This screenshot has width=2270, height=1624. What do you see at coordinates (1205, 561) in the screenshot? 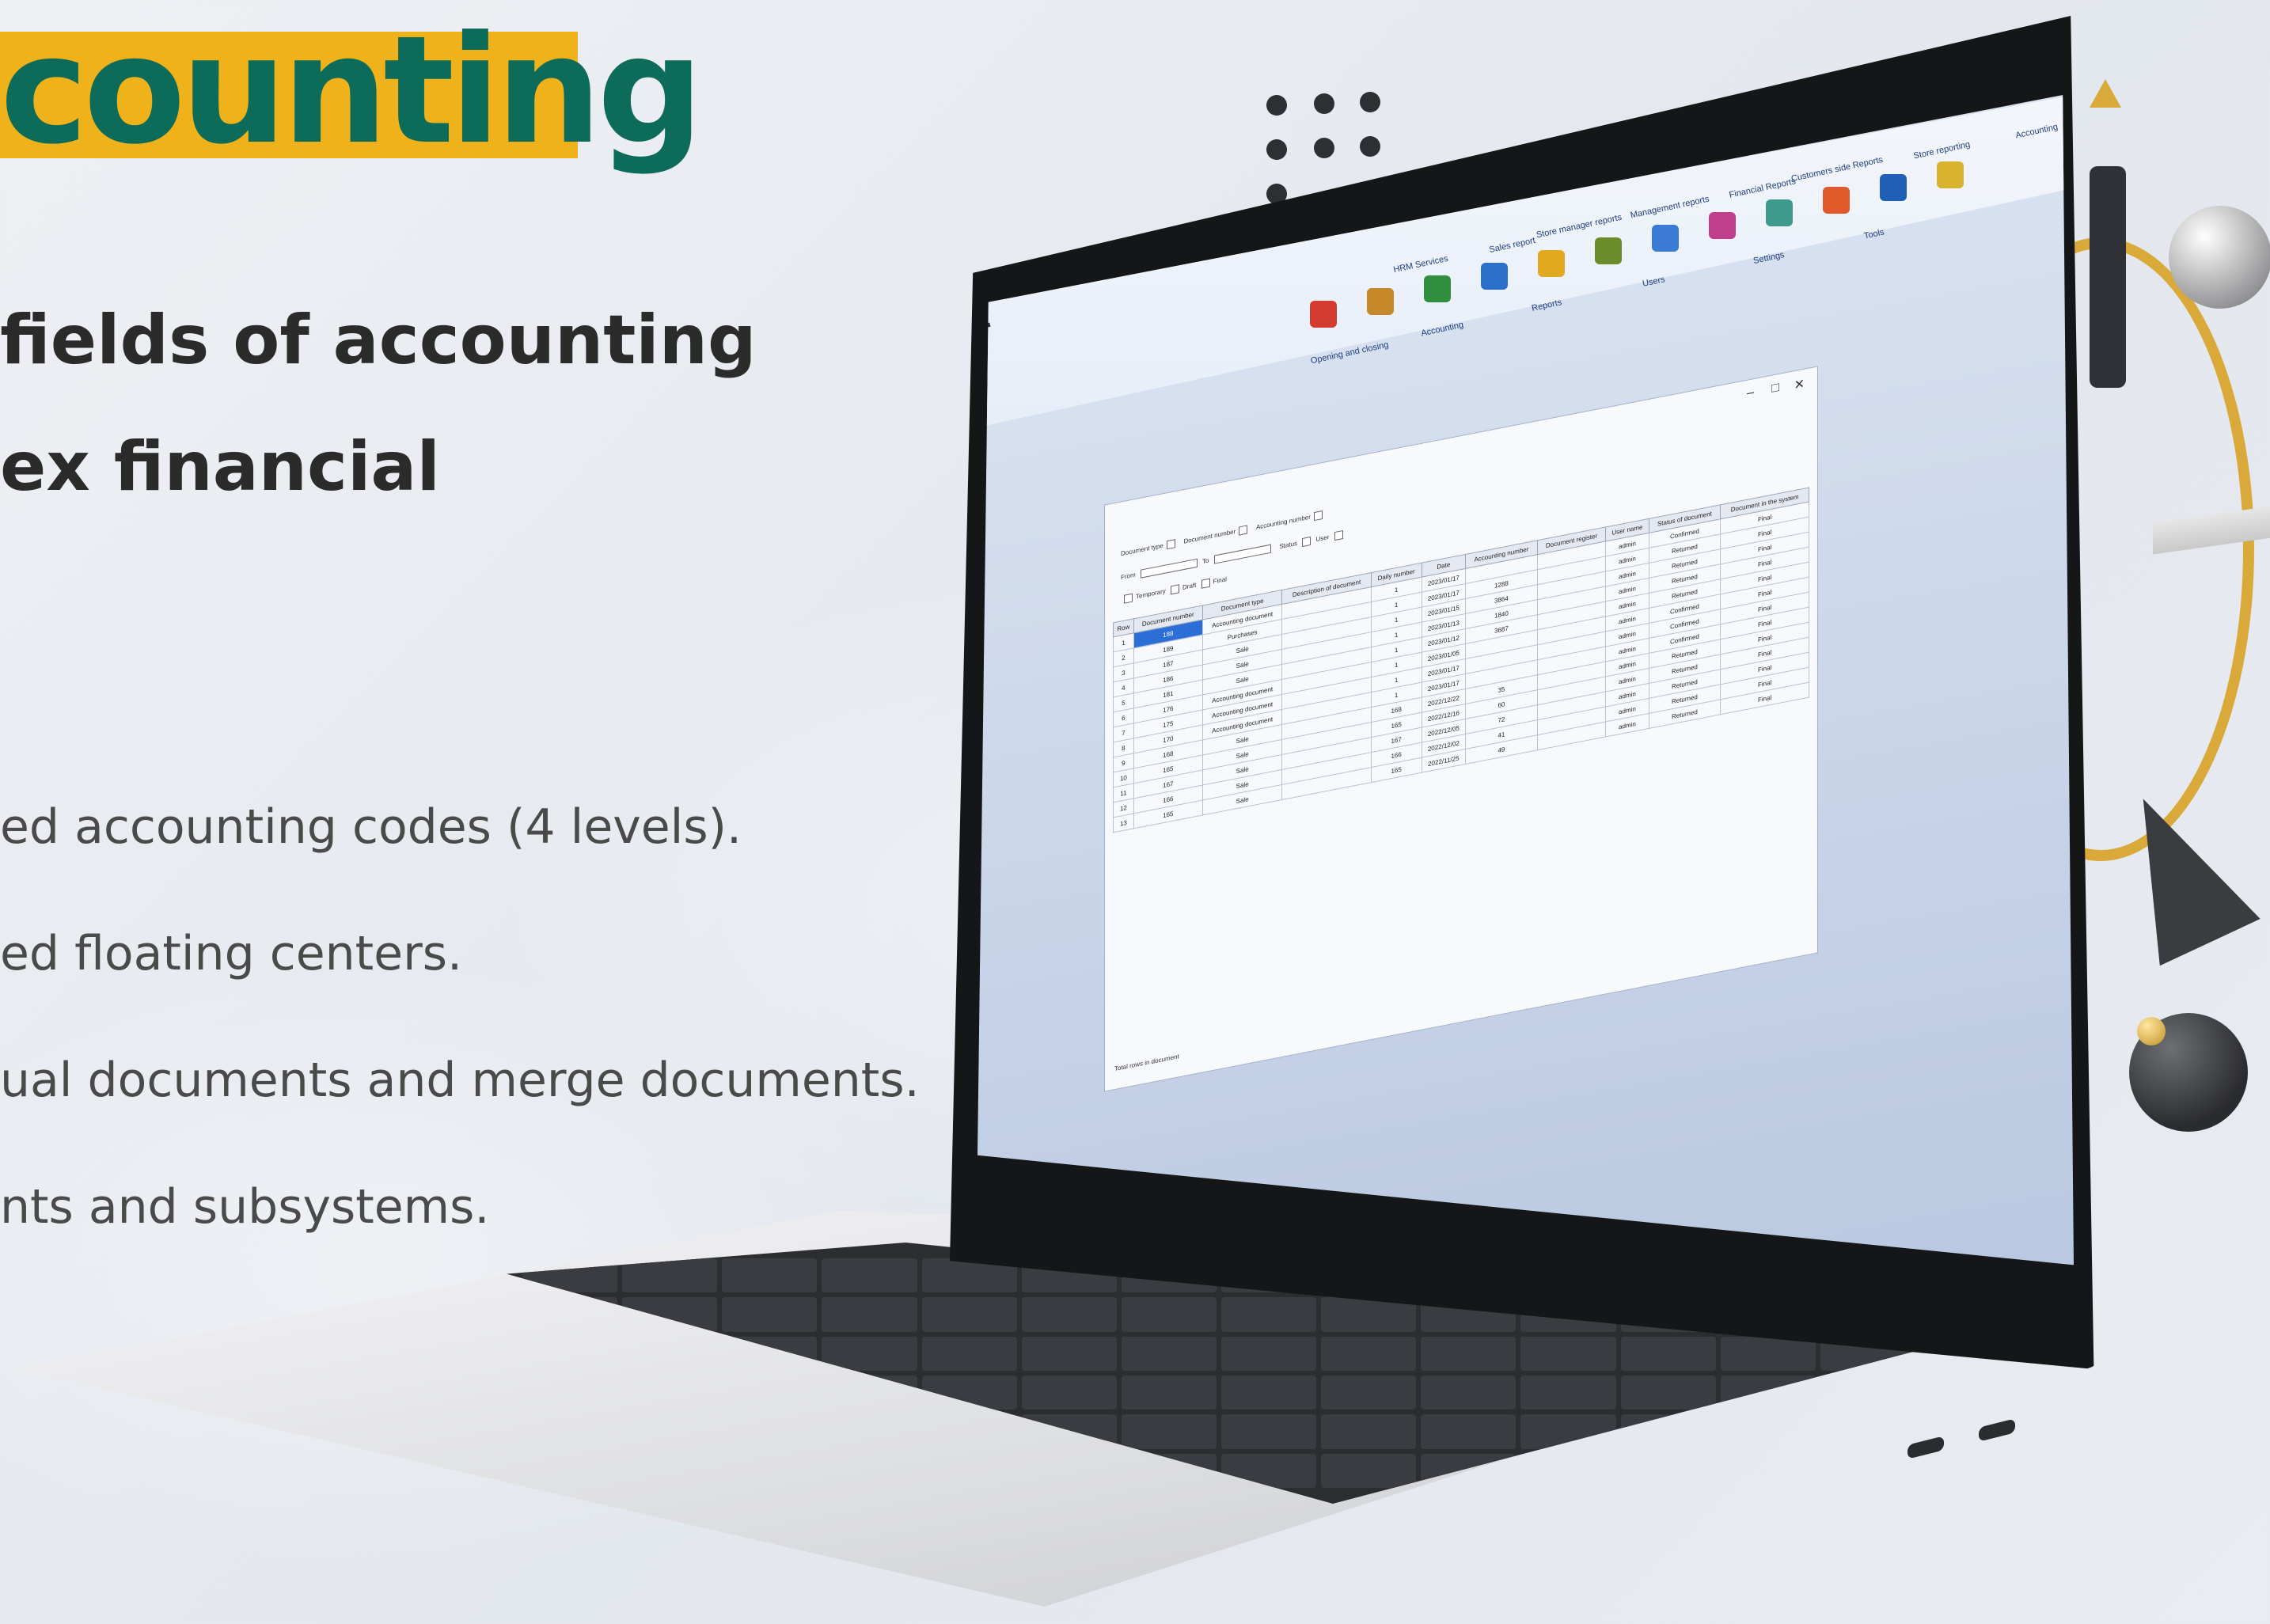
I see `to-label: To` at bounding box center [1205, 561].